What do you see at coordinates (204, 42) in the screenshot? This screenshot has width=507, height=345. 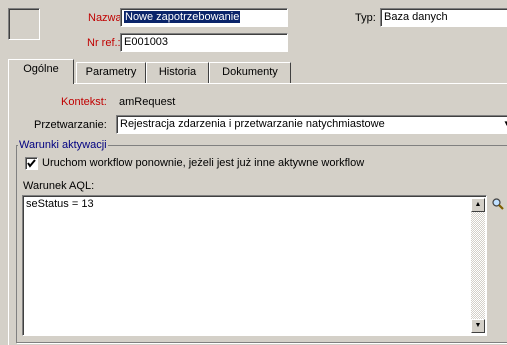 I see `ref-field: E001003` at bounding box center [204, 42].